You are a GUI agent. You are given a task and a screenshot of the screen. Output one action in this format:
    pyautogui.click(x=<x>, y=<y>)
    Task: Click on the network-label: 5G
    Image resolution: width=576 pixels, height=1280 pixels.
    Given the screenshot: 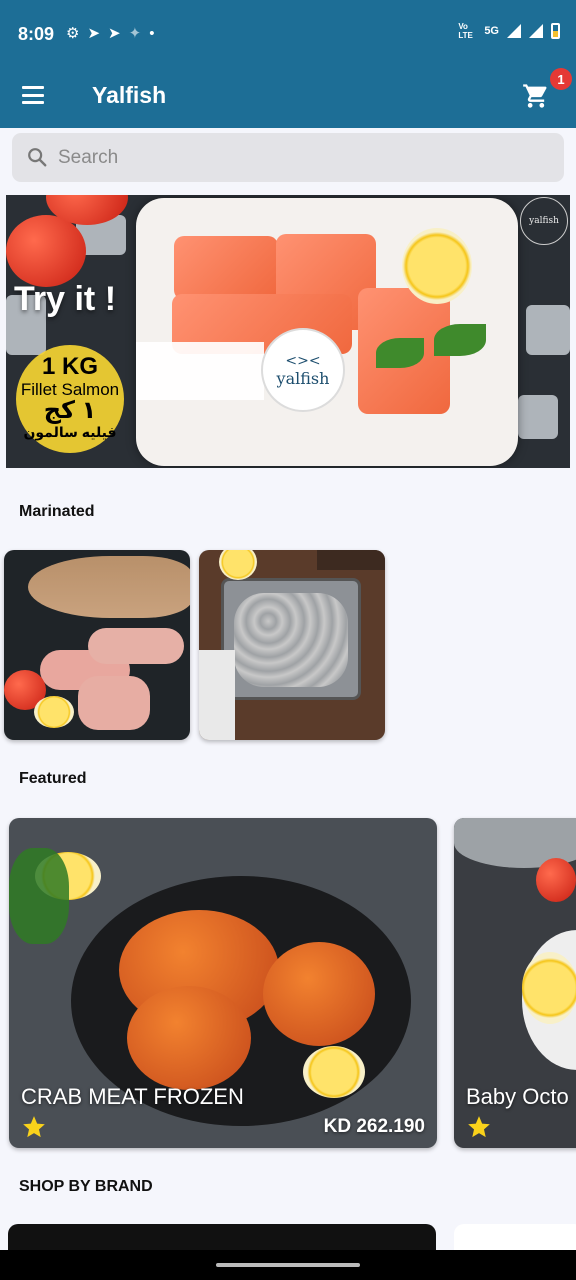 What is the action you would take?
    pyautogui.click(x=491, y=31)
    